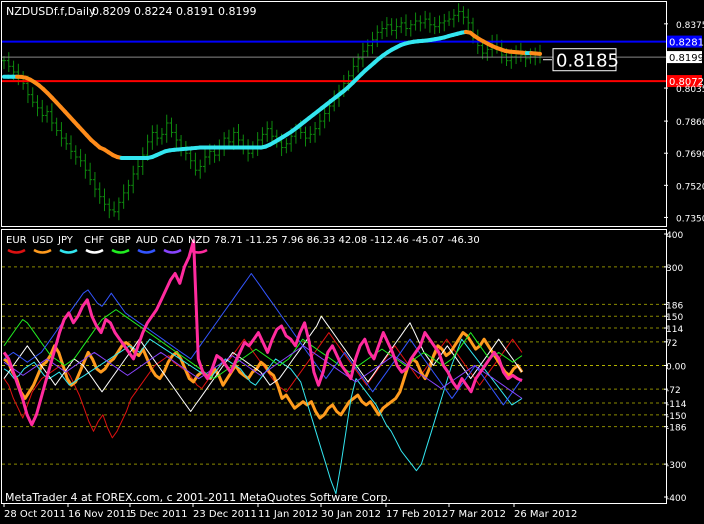 The width and height of the screenshot is (704, 524). I want to click on legend-label-eur: EUR, so click(16, 240).